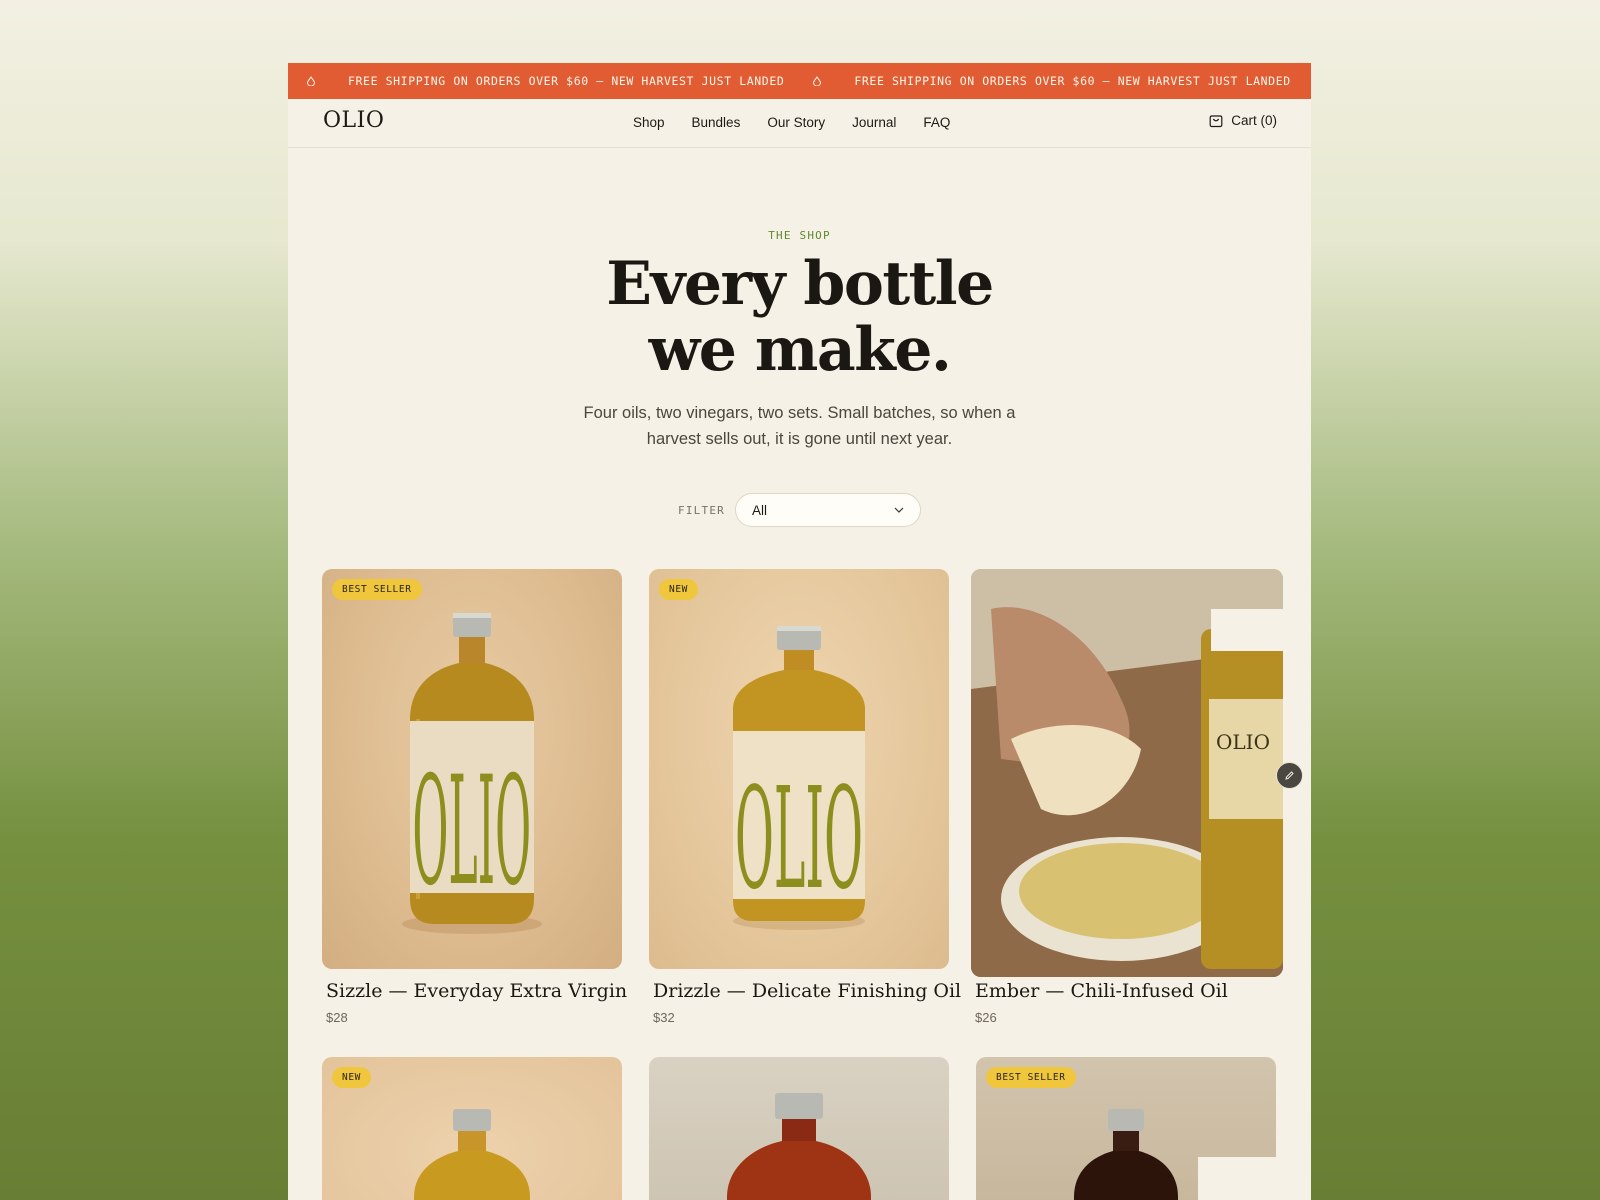 Image resolution: width=1600 pixels, height=1200 pixels. I want to click on product-card, so click(799, 1128).